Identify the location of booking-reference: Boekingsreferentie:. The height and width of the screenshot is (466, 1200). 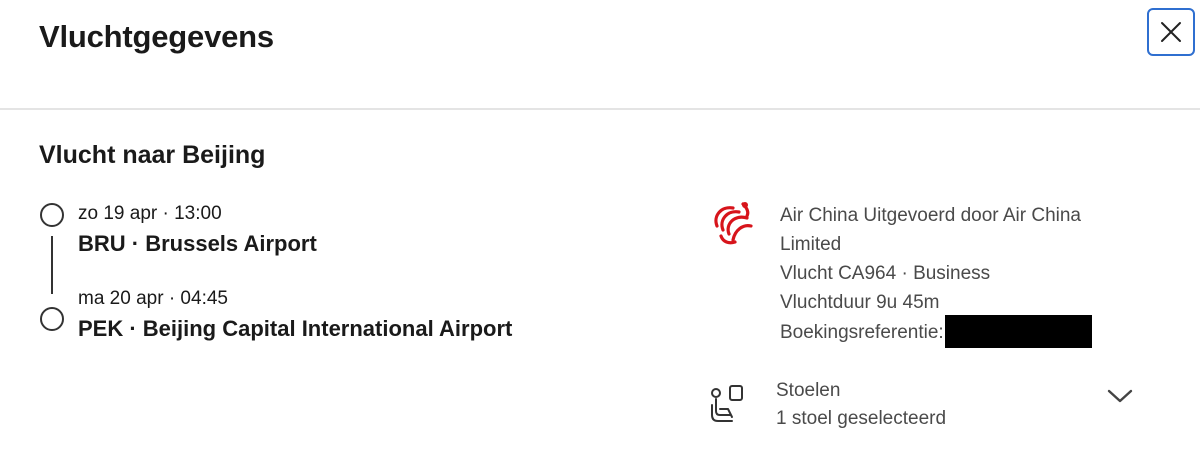
(950, 331).